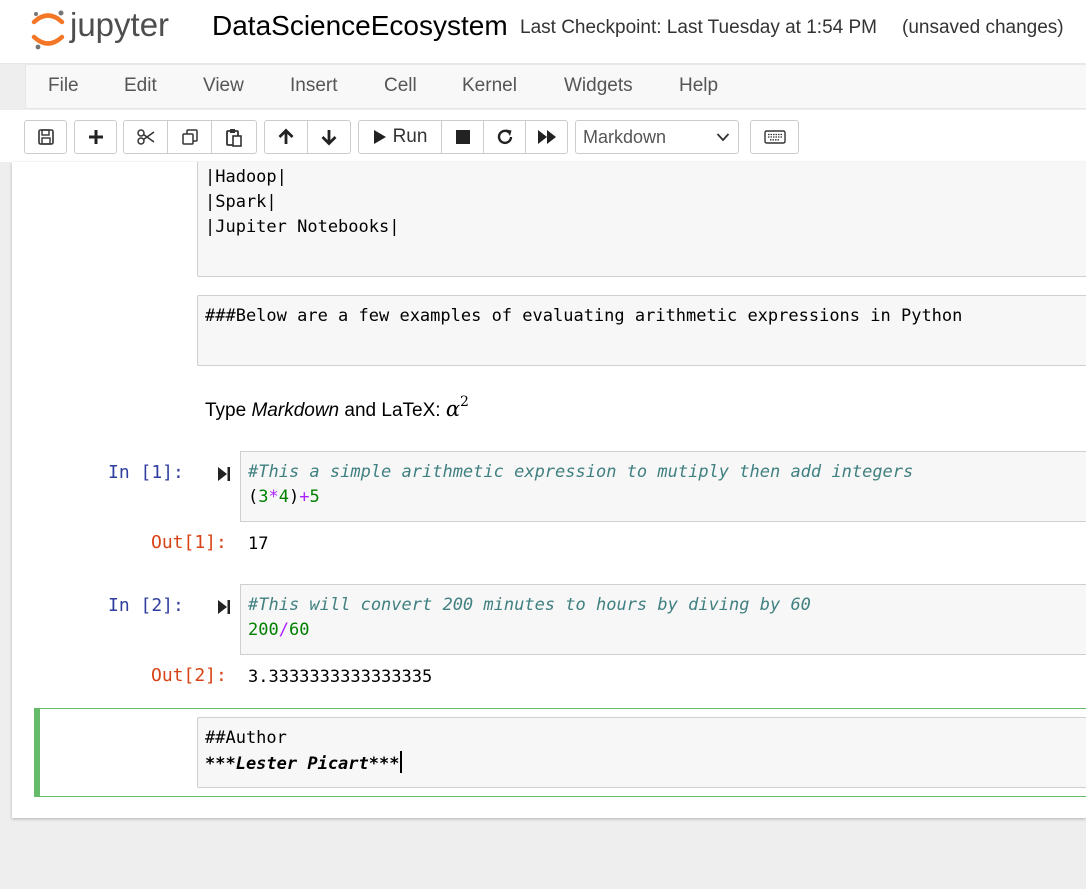 The width and height of the screenshot is (1086, 889). What do you see at coordinates (119, 24) in the screenshot?
I see `logo-text: jupyter` at bounding box center [119, 24].